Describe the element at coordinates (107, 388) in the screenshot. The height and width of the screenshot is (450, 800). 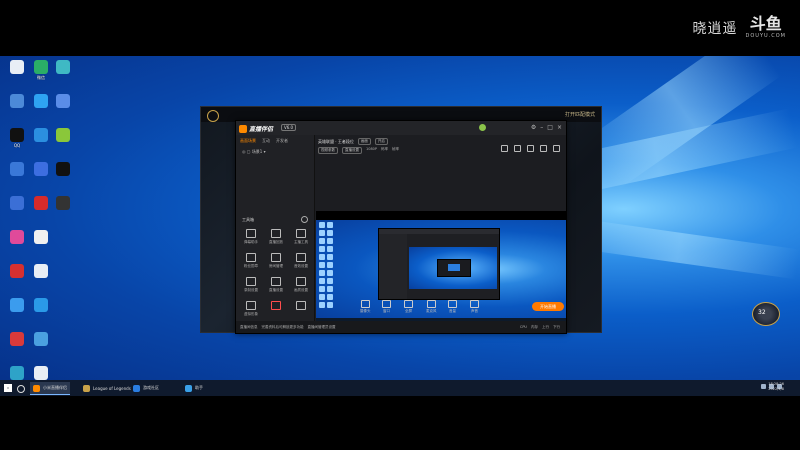
I see `taskbar-item: League of Legends` at that location.